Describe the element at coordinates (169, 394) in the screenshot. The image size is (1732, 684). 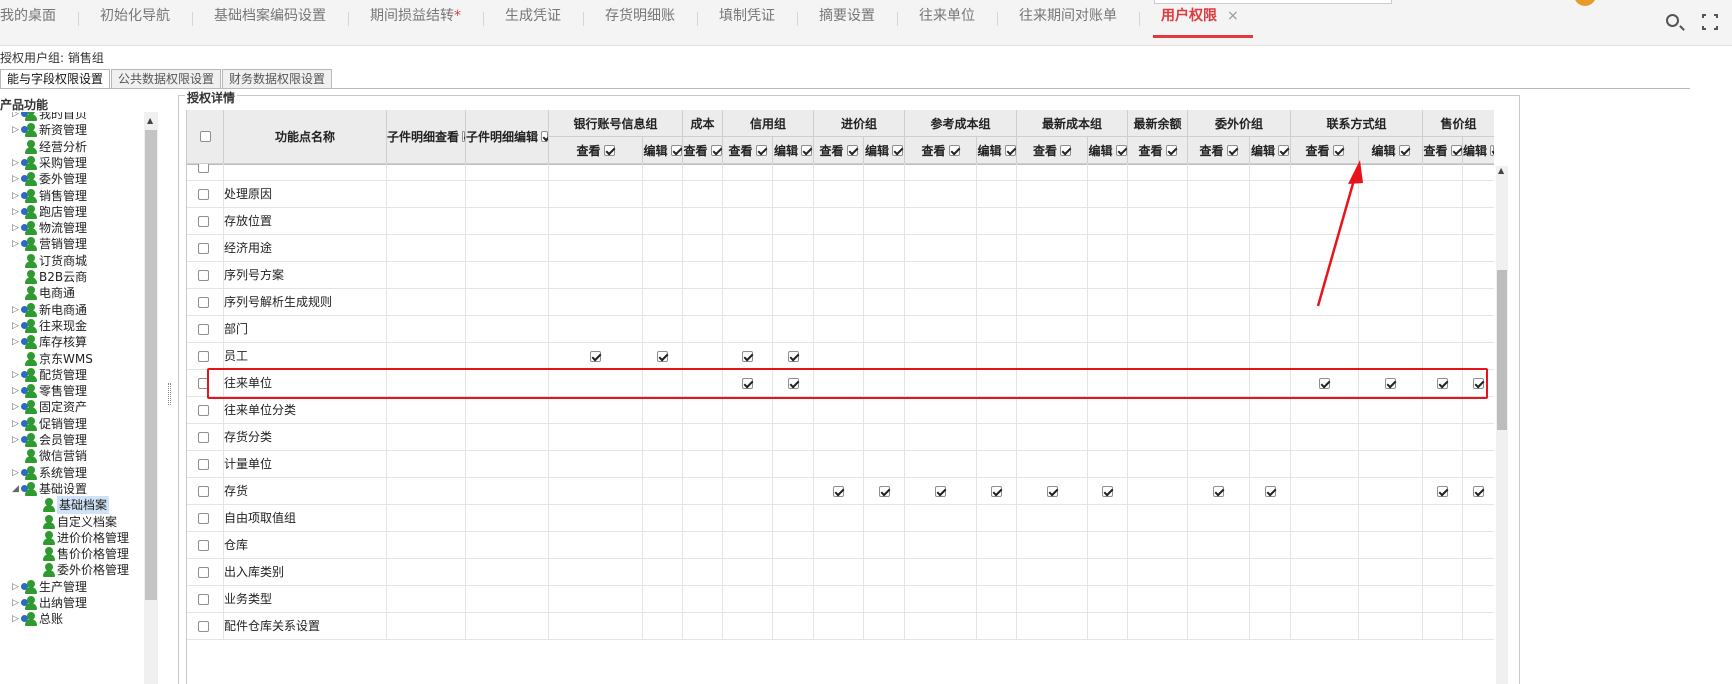
I see `panel-splitter` at that location.